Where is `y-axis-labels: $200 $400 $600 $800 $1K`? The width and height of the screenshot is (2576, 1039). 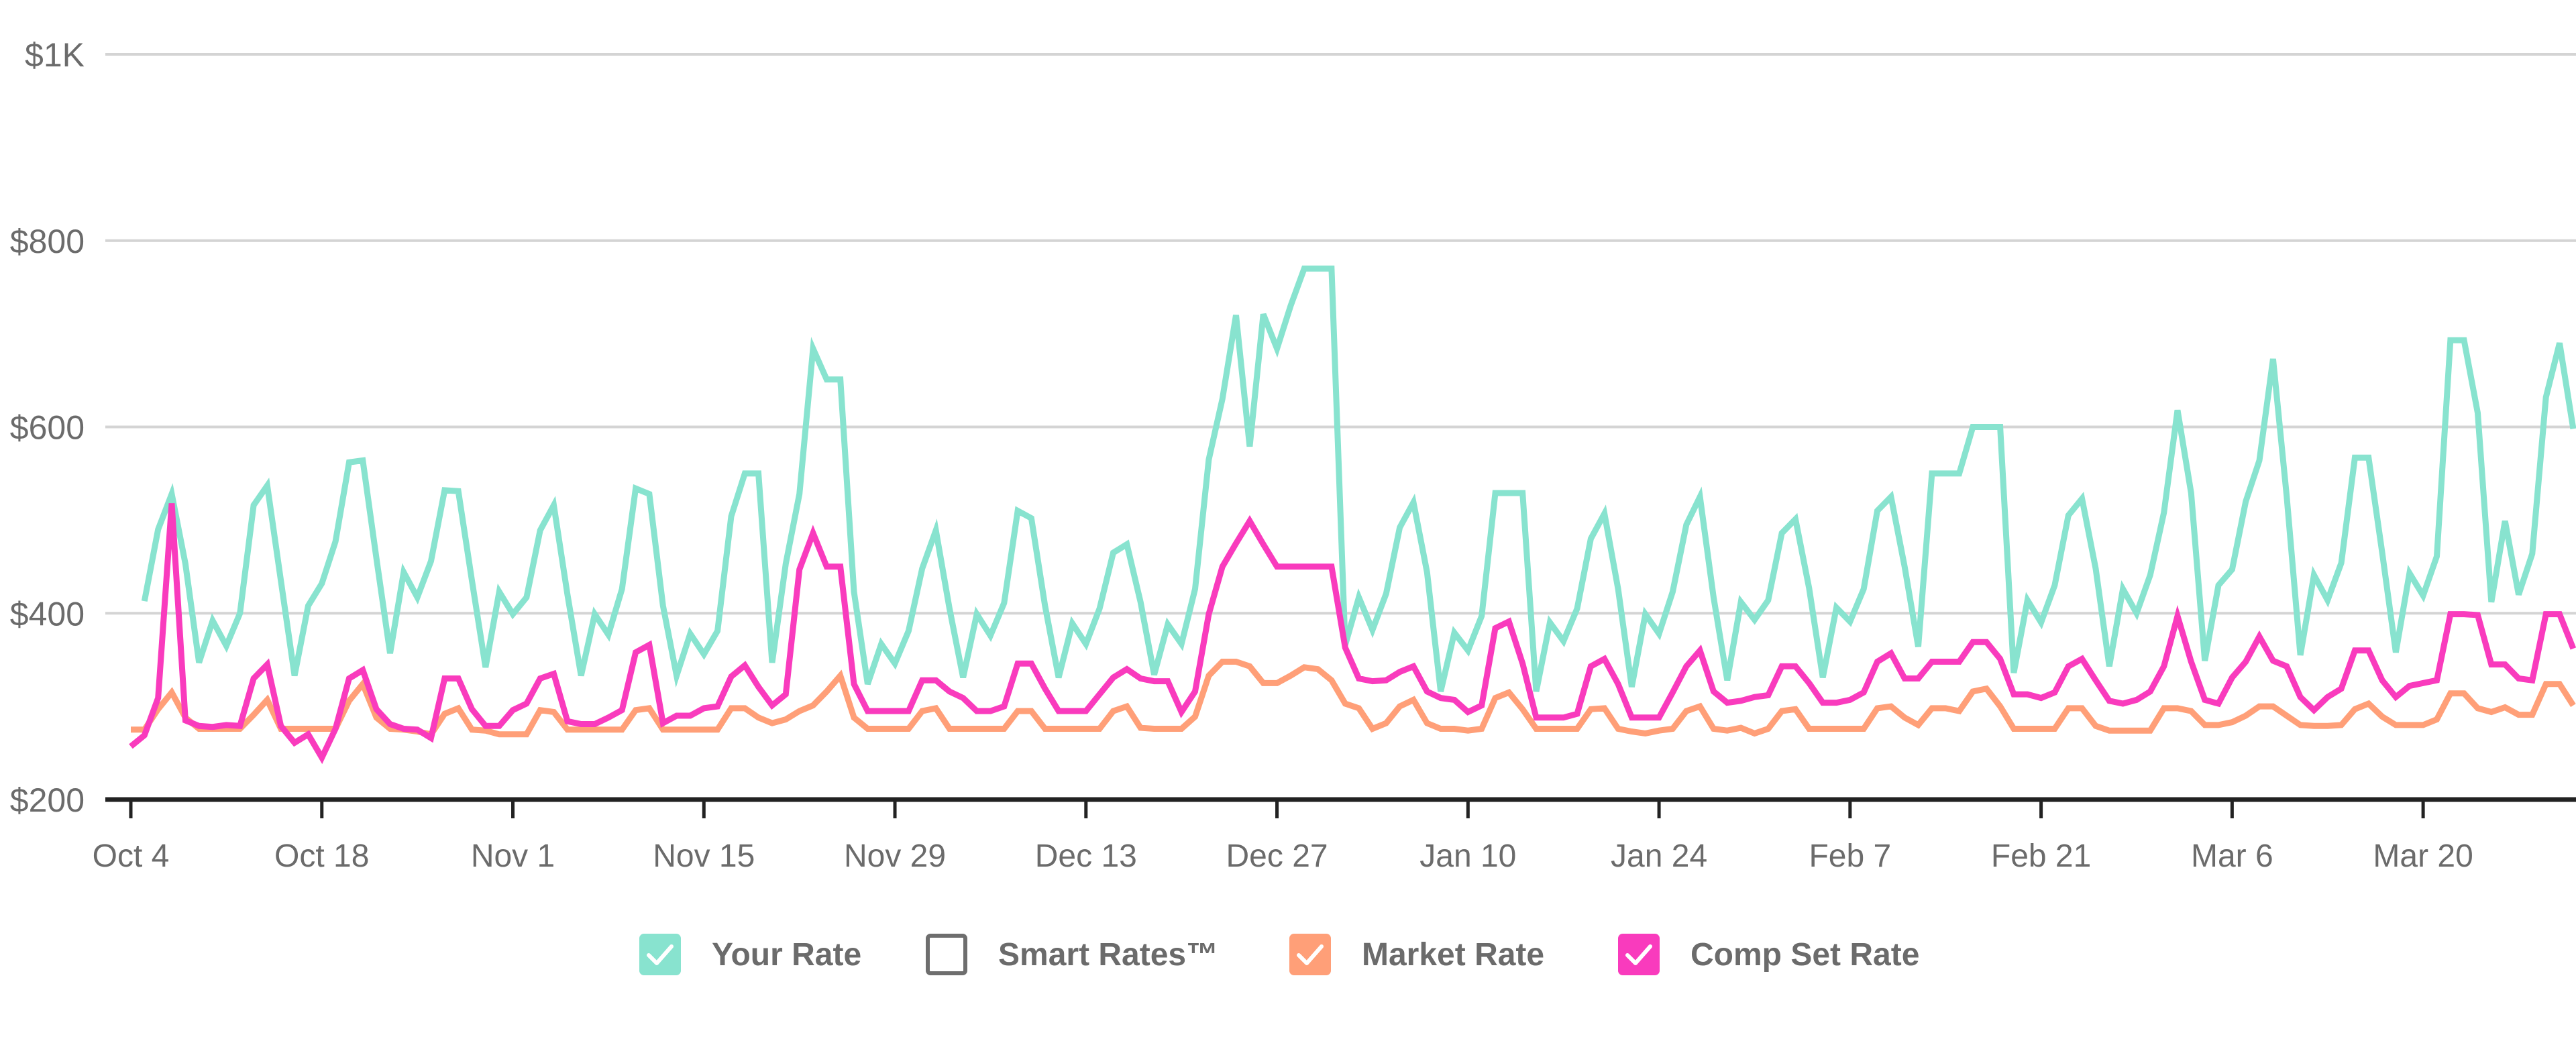
y-axis-labels: $200 $400 $600 $800 $1K is located at coordinates (47, 427).